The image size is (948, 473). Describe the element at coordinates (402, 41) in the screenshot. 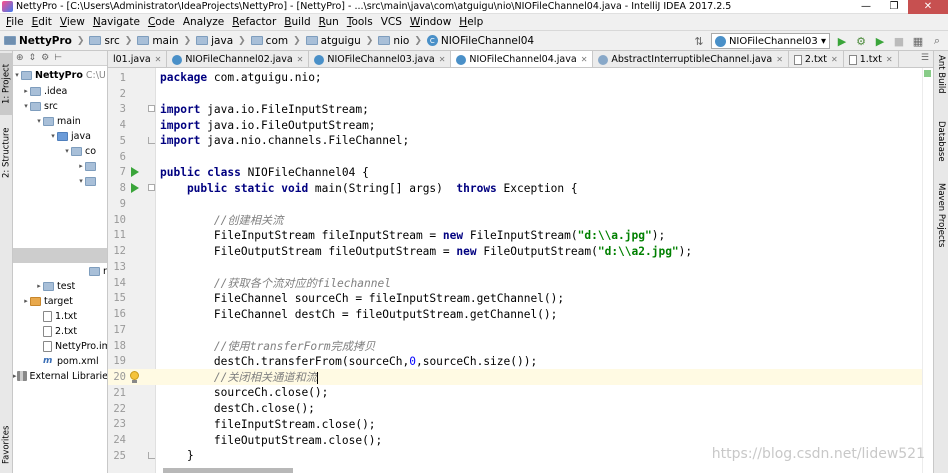

I see `breadcrumb-nio: nio ❯` at that location.